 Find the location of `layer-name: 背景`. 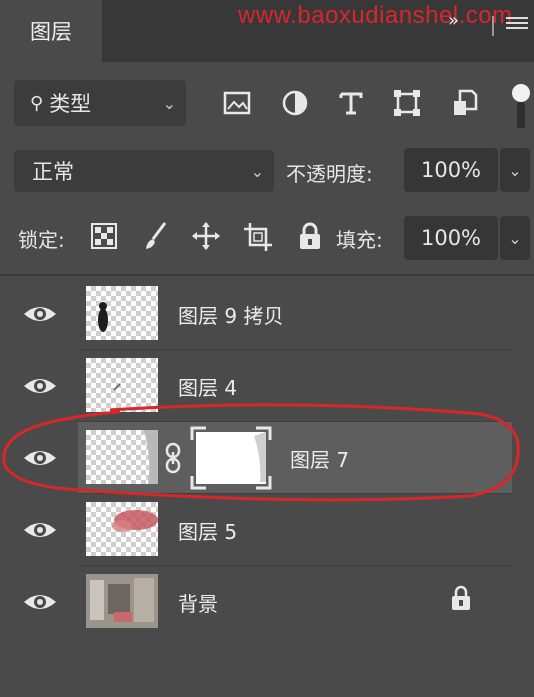

layer-name: 背景 is located at coordinates (198, 602).